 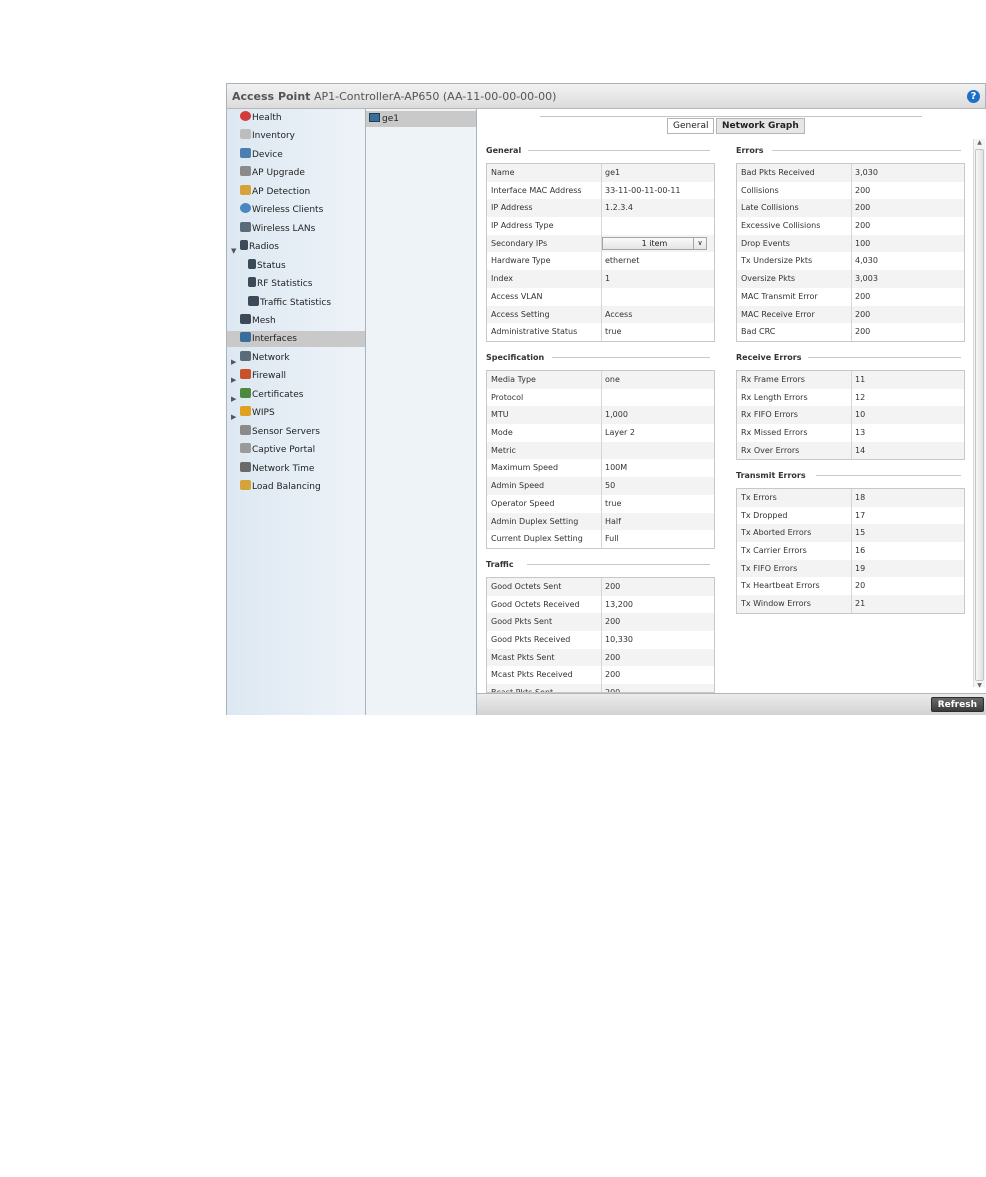 I want to click on section-title-general: General, so click(x=504, y=150).